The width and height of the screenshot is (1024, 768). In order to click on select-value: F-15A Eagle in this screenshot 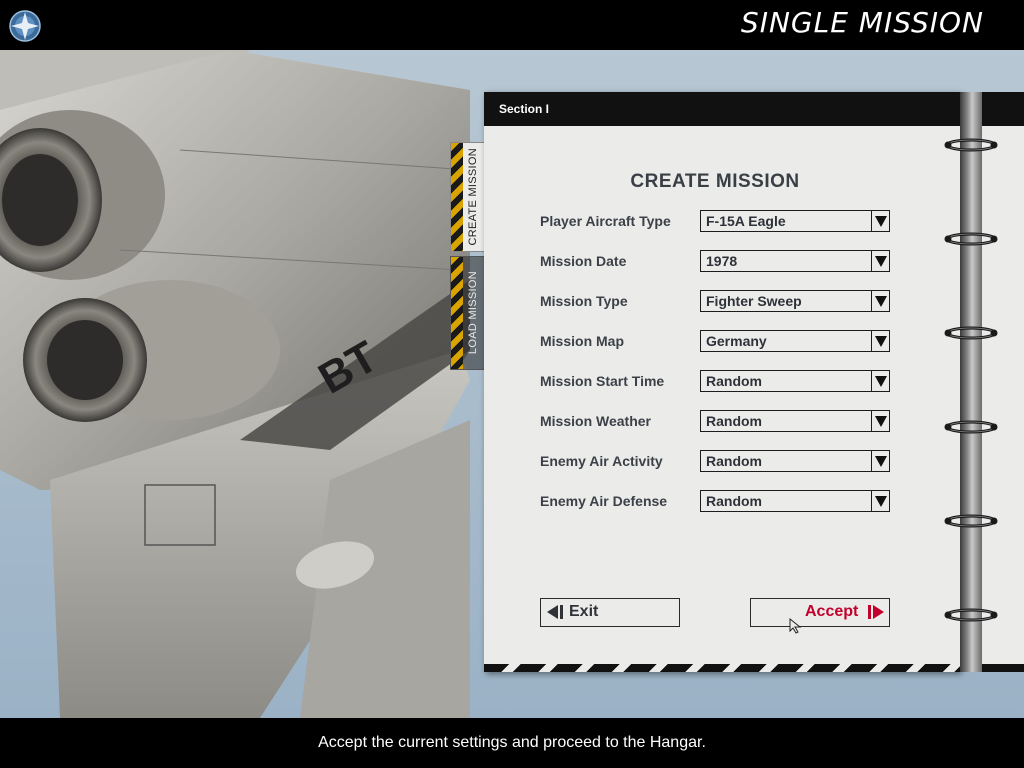, I will do `click(746, 221)`.